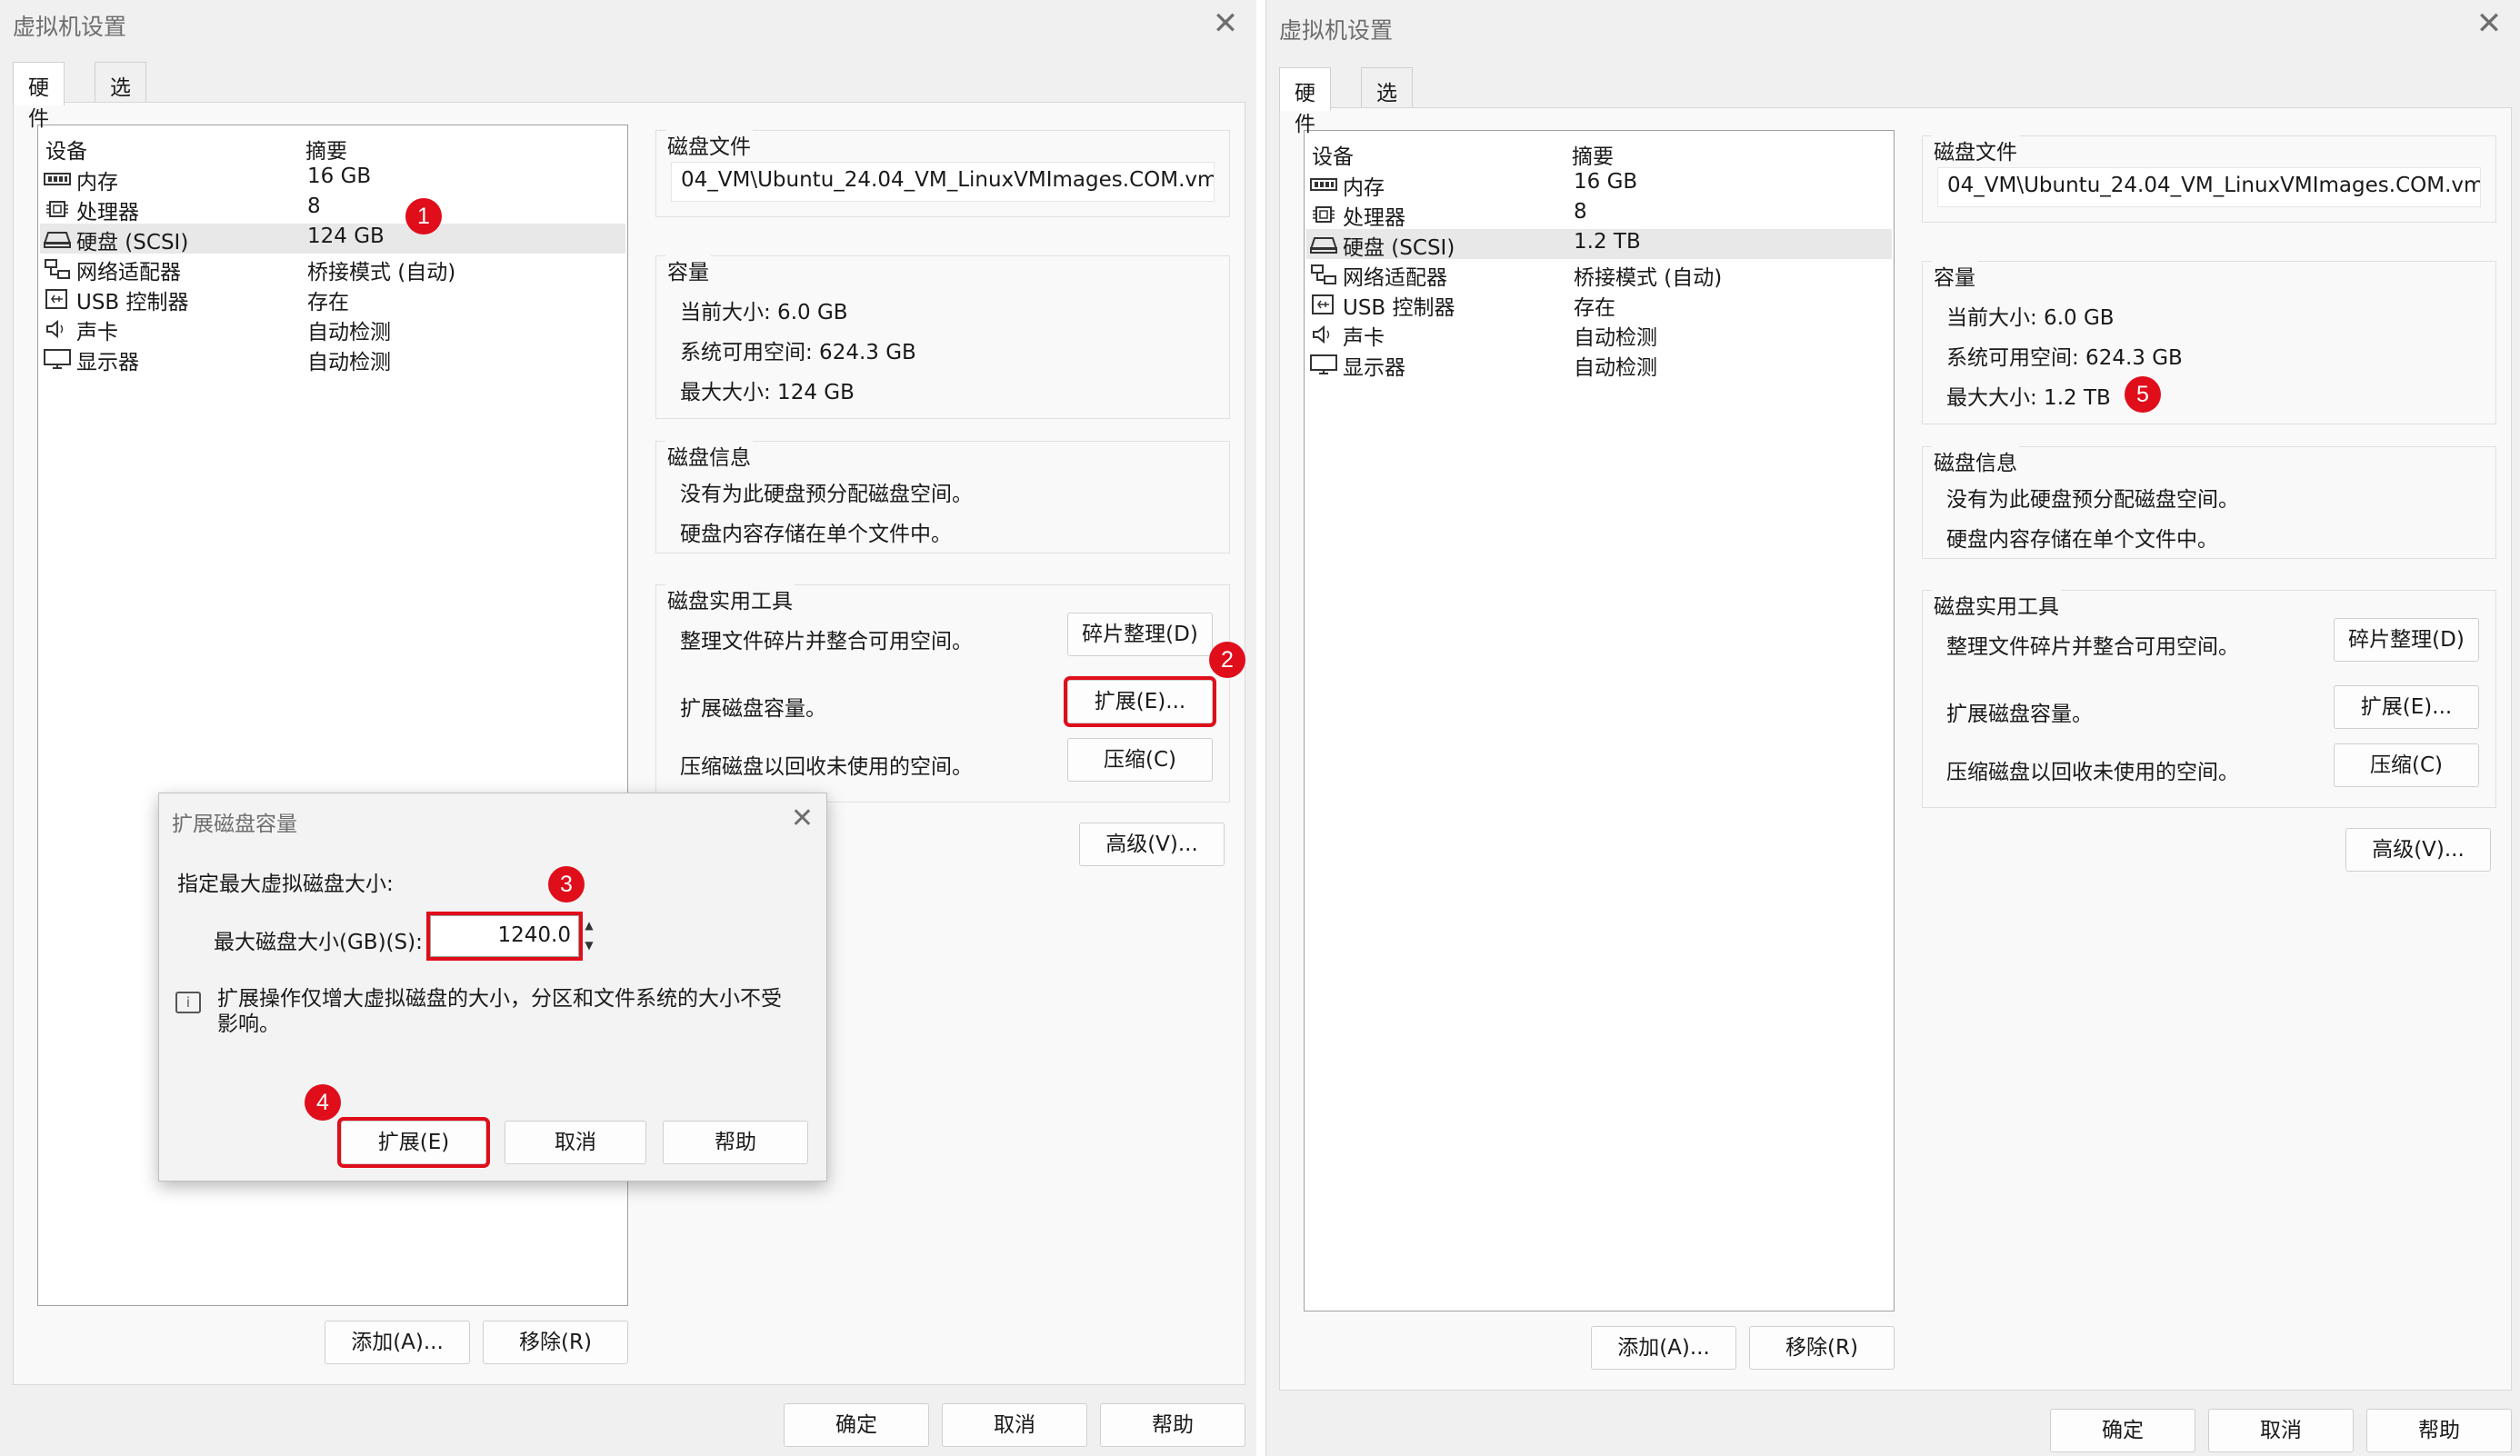 The height and width of the screenshot is (1456, 2520). I want to click on device-row-harddisk: 硬盘 (SCSI) 1.2 TB, so click(1599, 245).